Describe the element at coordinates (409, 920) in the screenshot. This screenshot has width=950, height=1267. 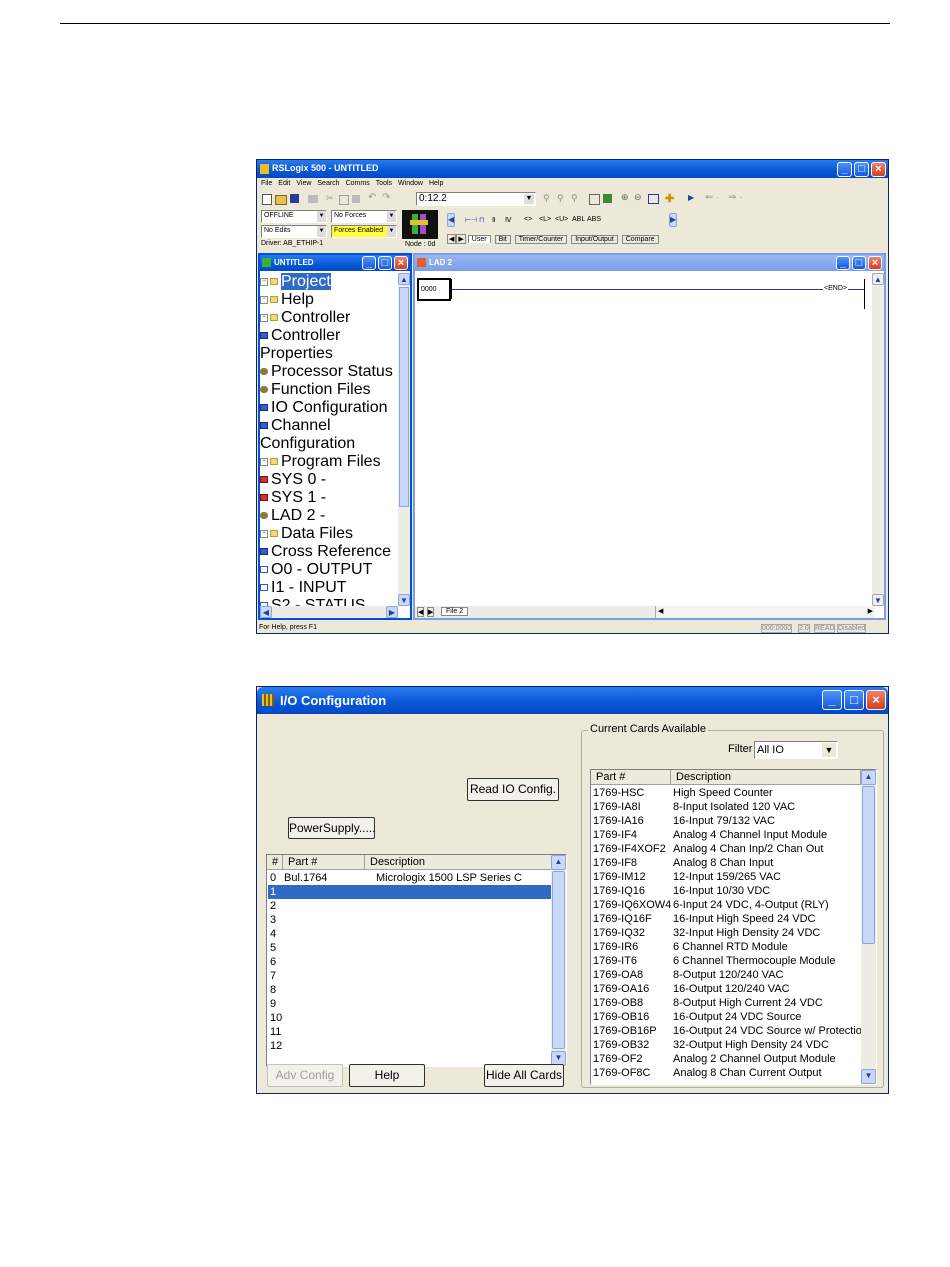
I see `slot-row: 3` at that location.